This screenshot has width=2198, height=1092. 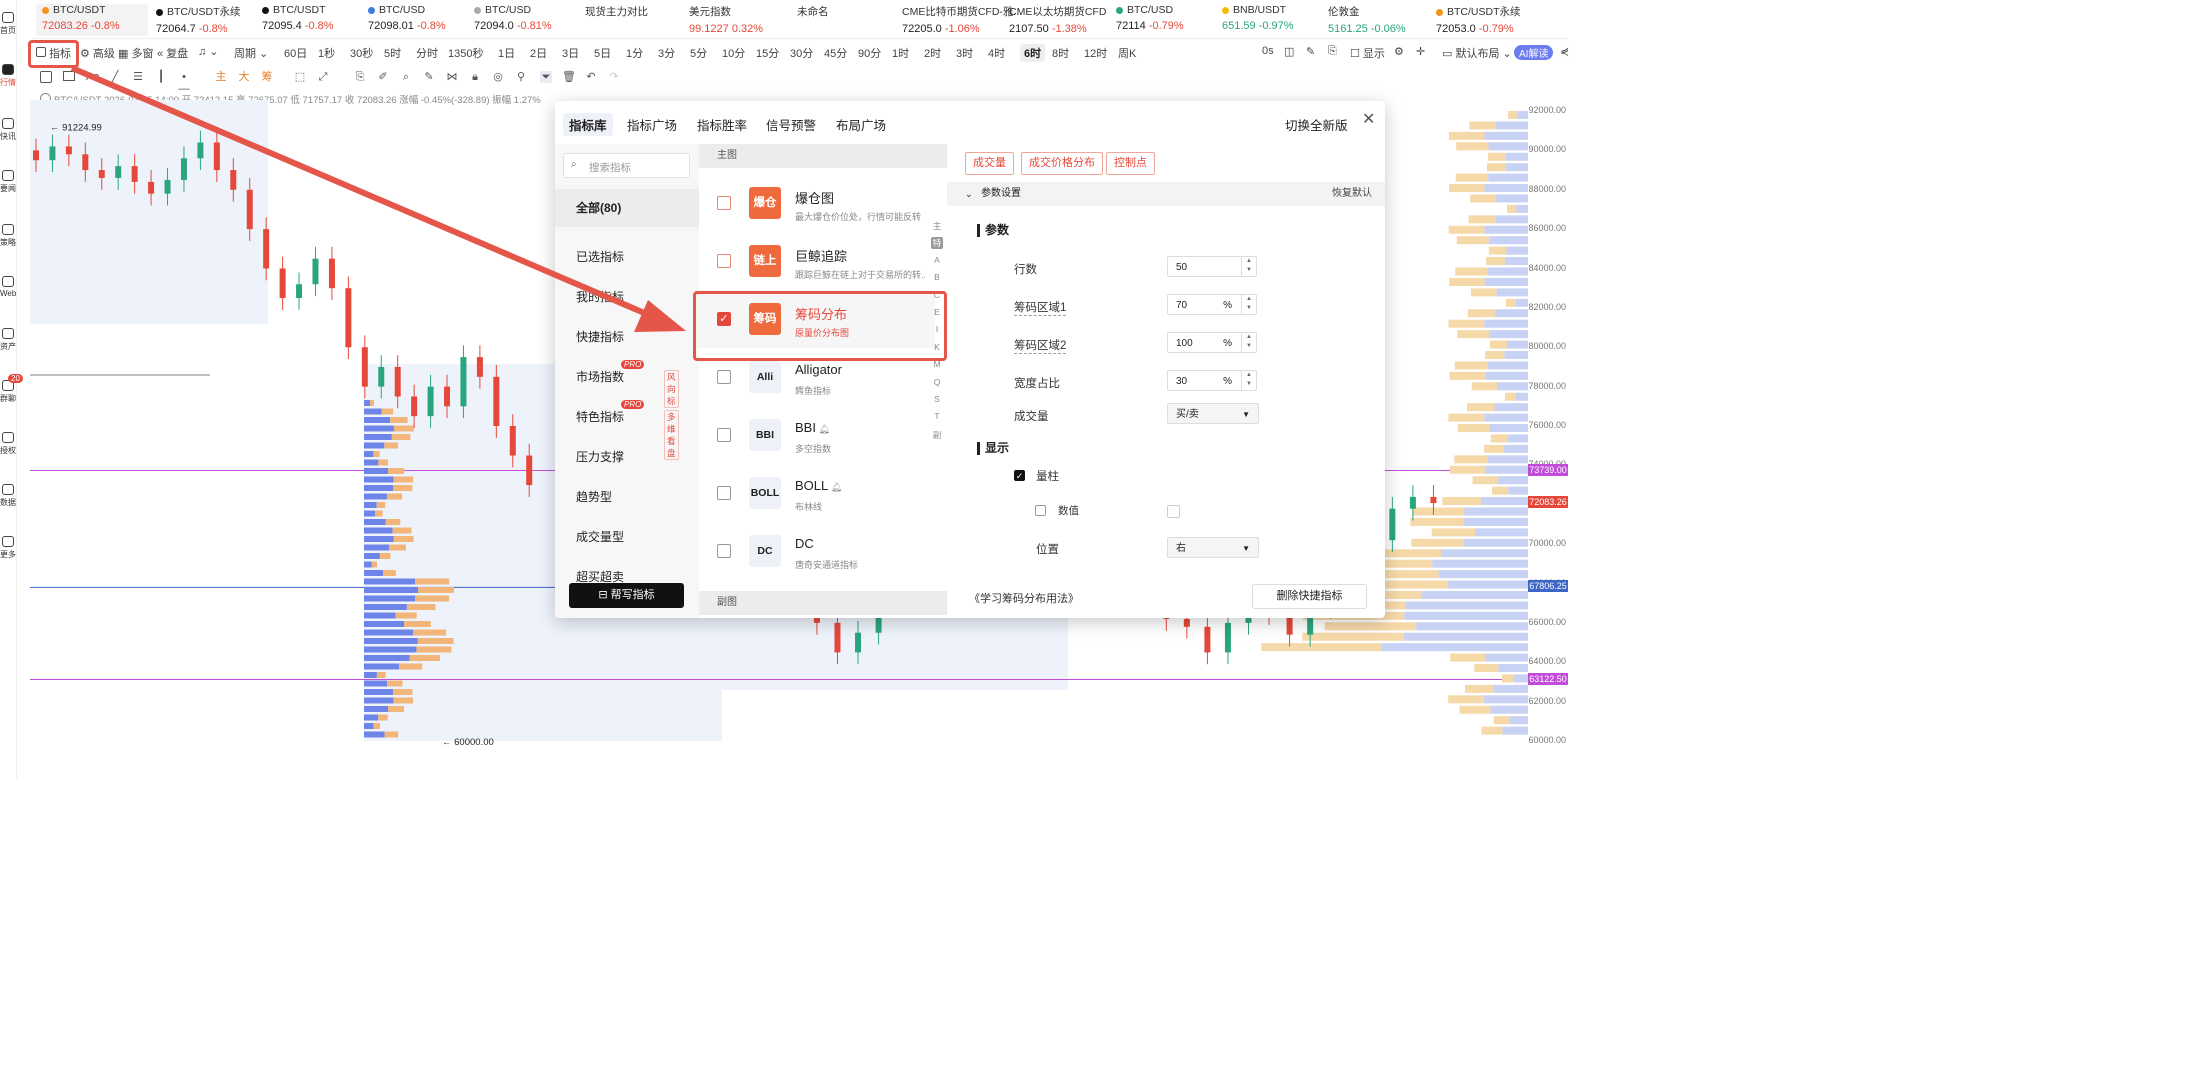 What do you see at coordinates (627, 430) in the screenshot?
I see `nav-item-5: 特色指标 PRO 多维看盘` at bounding box center [627, 430].